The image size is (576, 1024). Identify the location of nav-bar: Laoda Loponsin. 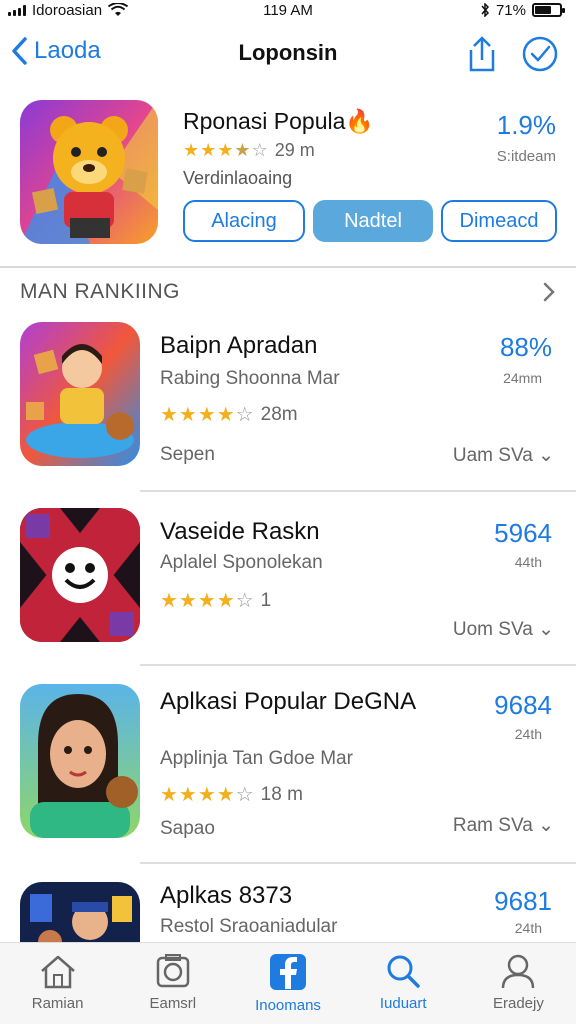
(288, 53).